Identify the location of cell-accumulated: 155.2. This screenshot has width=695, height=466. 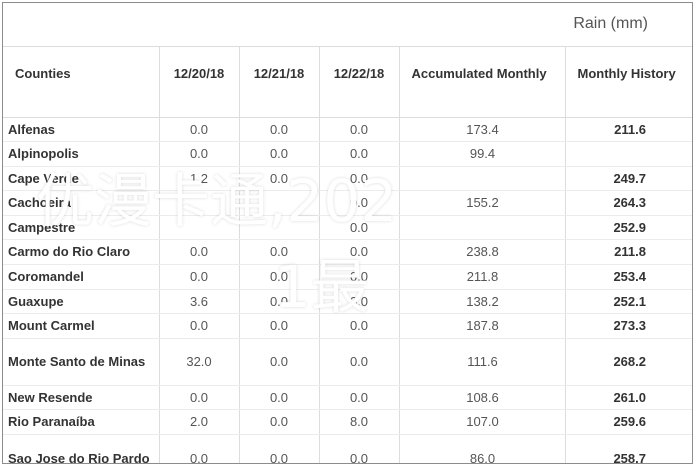
(482, 203).